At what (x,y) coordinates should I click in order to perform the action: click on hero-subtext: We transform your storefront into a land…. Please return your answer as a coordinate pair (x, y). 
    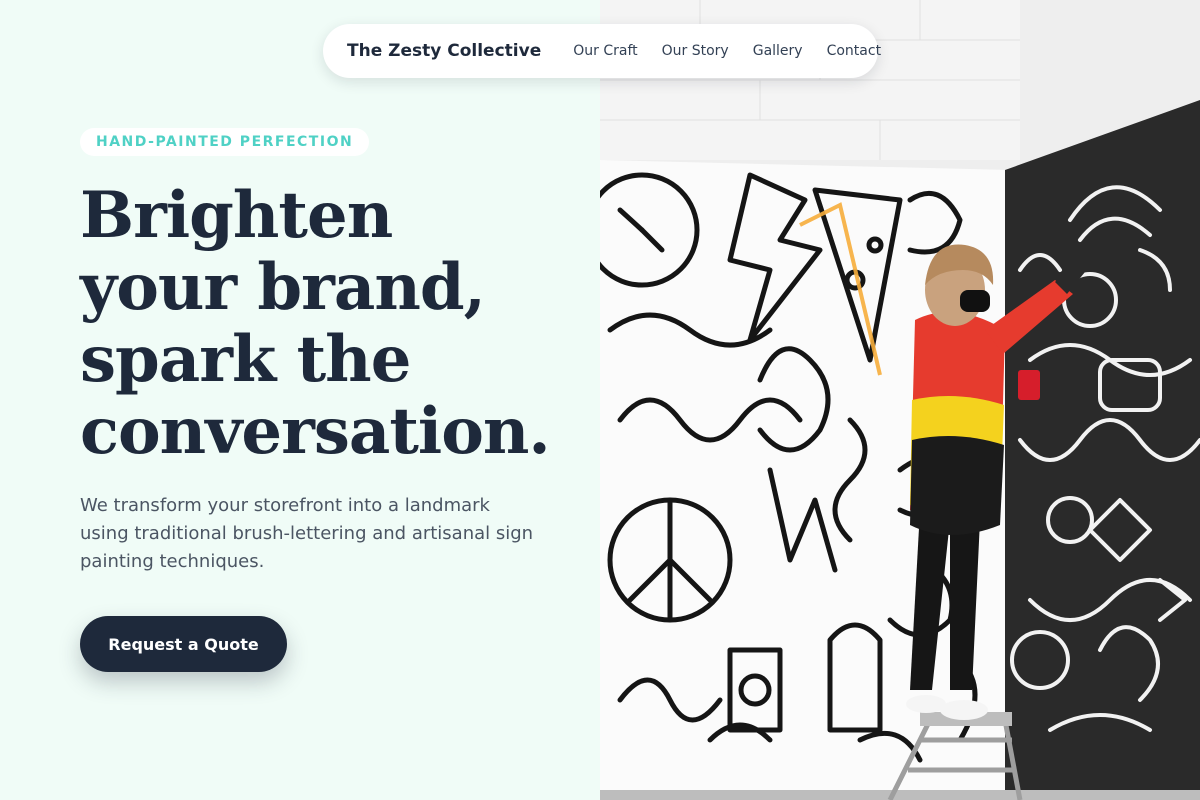
    Looking at the image, I should click on (307, 533).